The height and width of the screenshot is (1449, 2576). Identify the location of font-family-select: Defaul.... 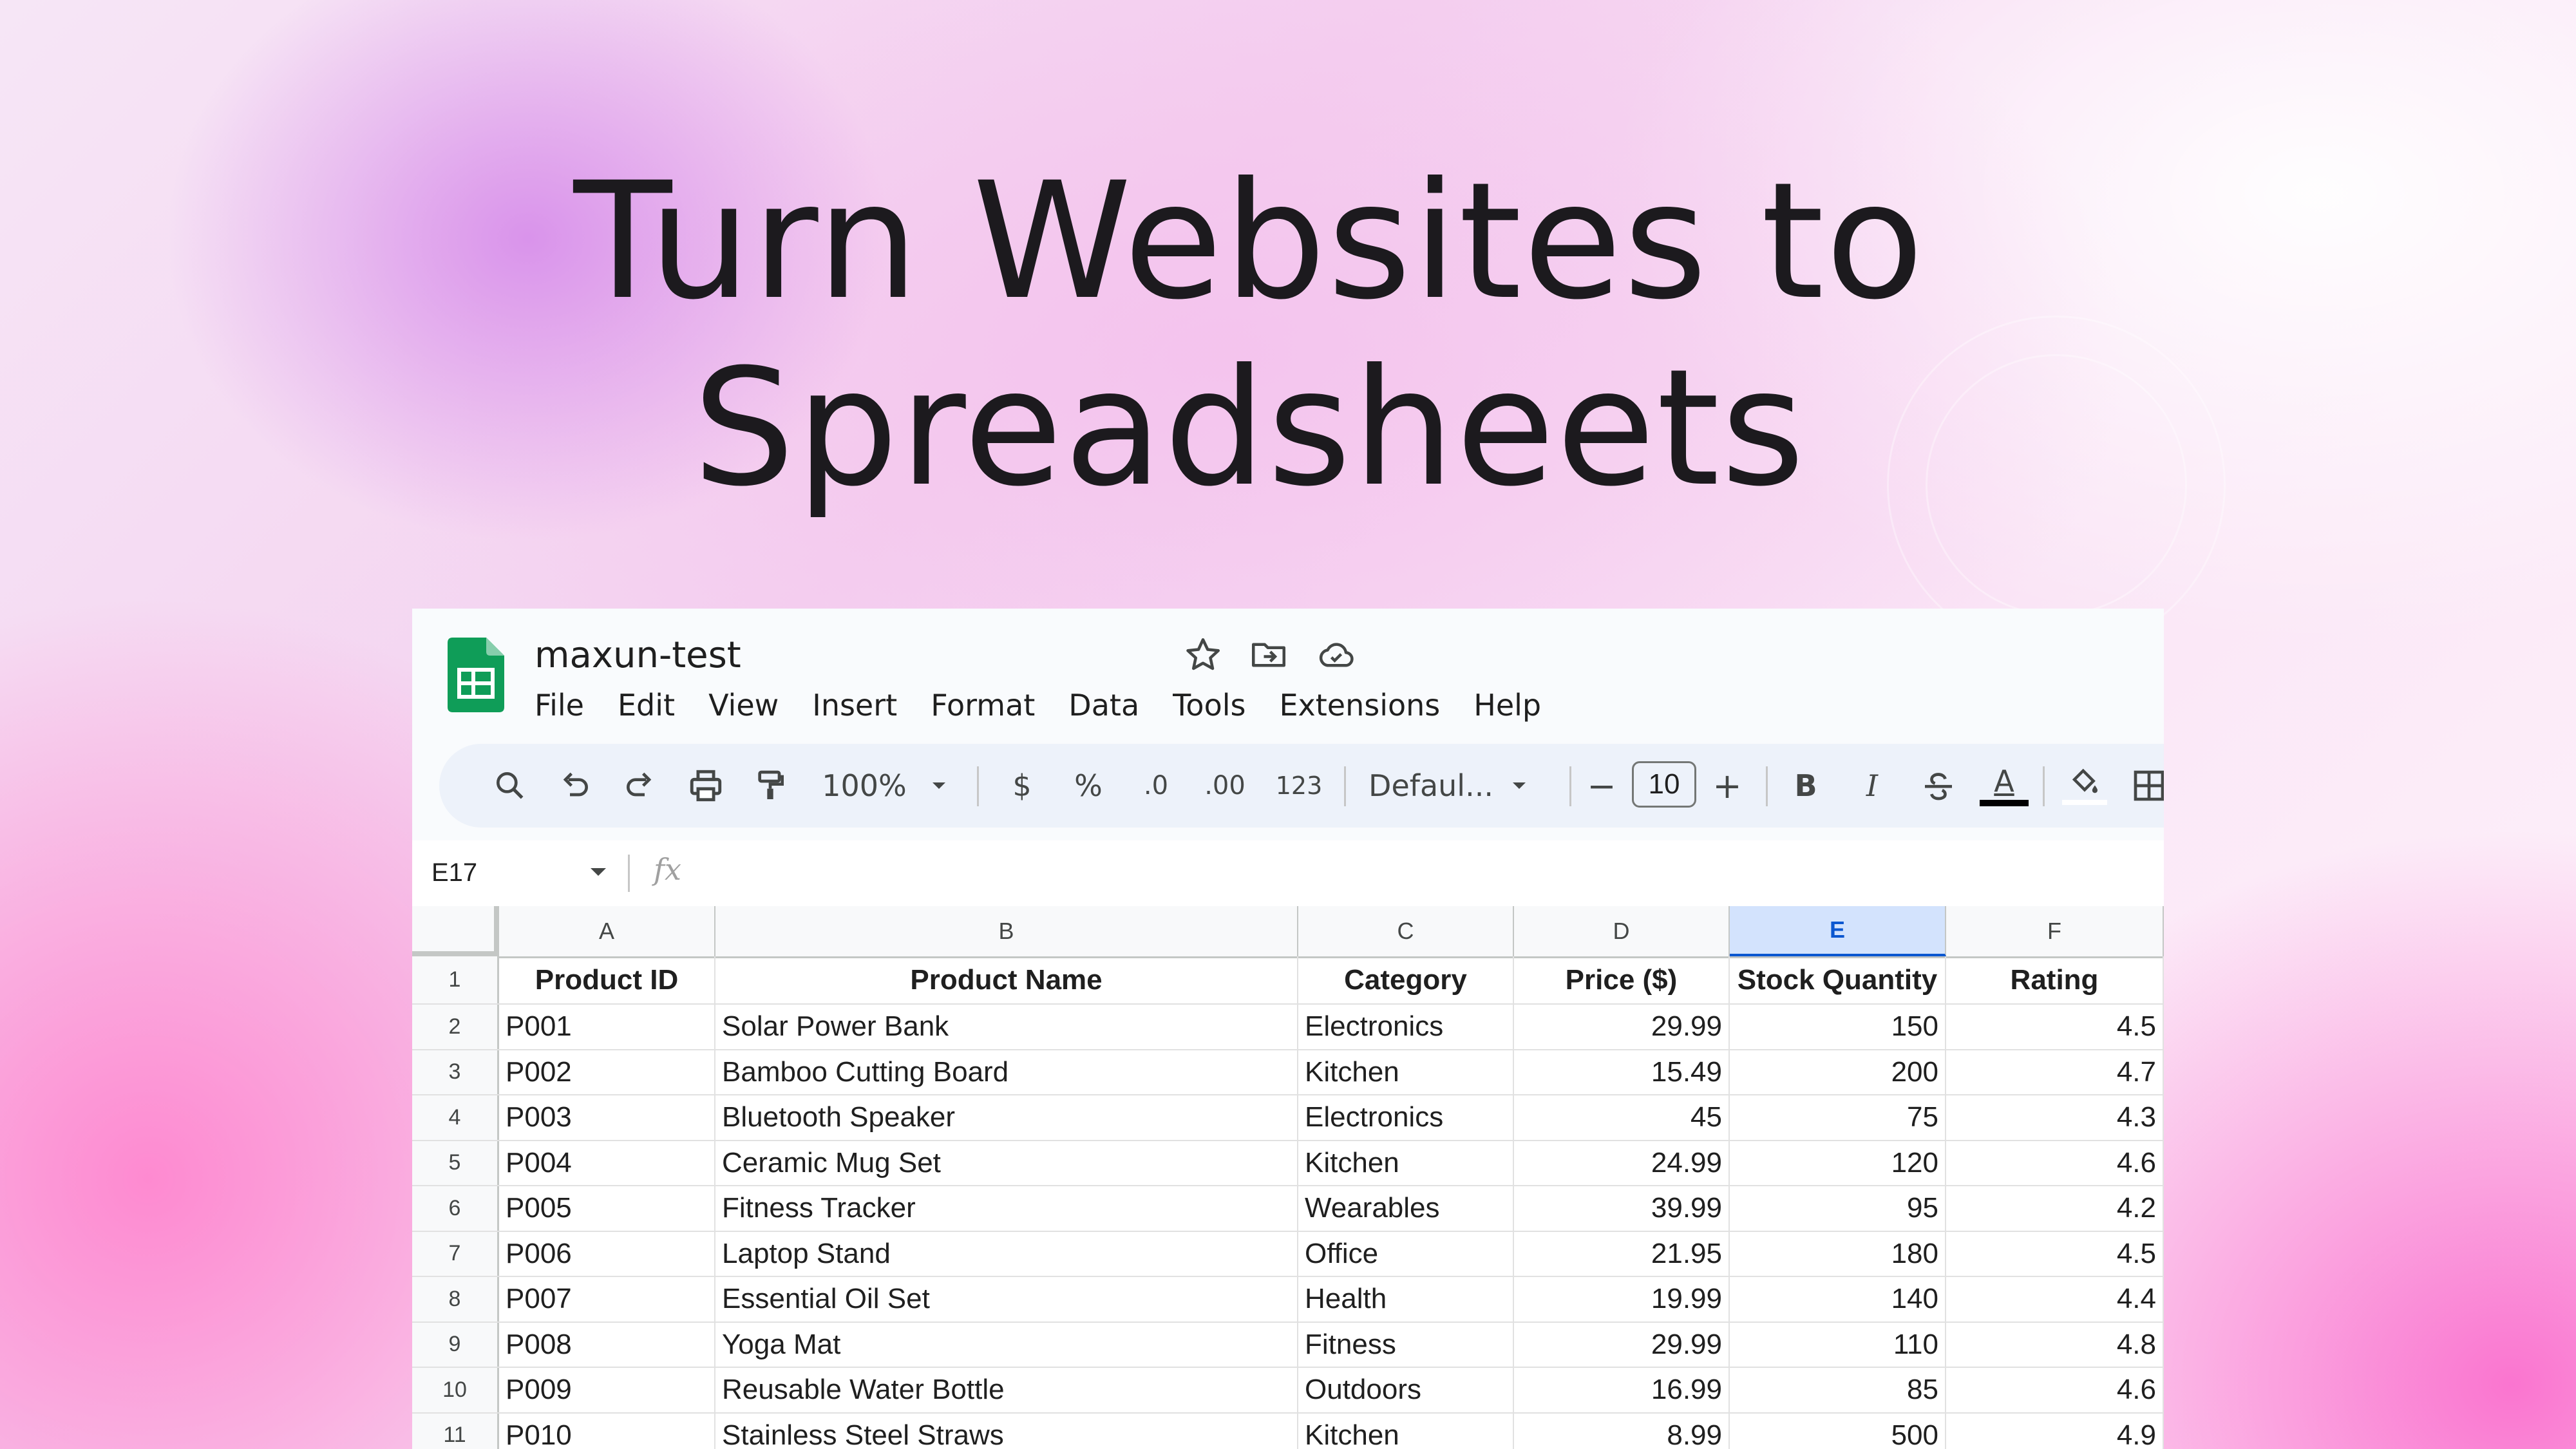
(1450, 786).